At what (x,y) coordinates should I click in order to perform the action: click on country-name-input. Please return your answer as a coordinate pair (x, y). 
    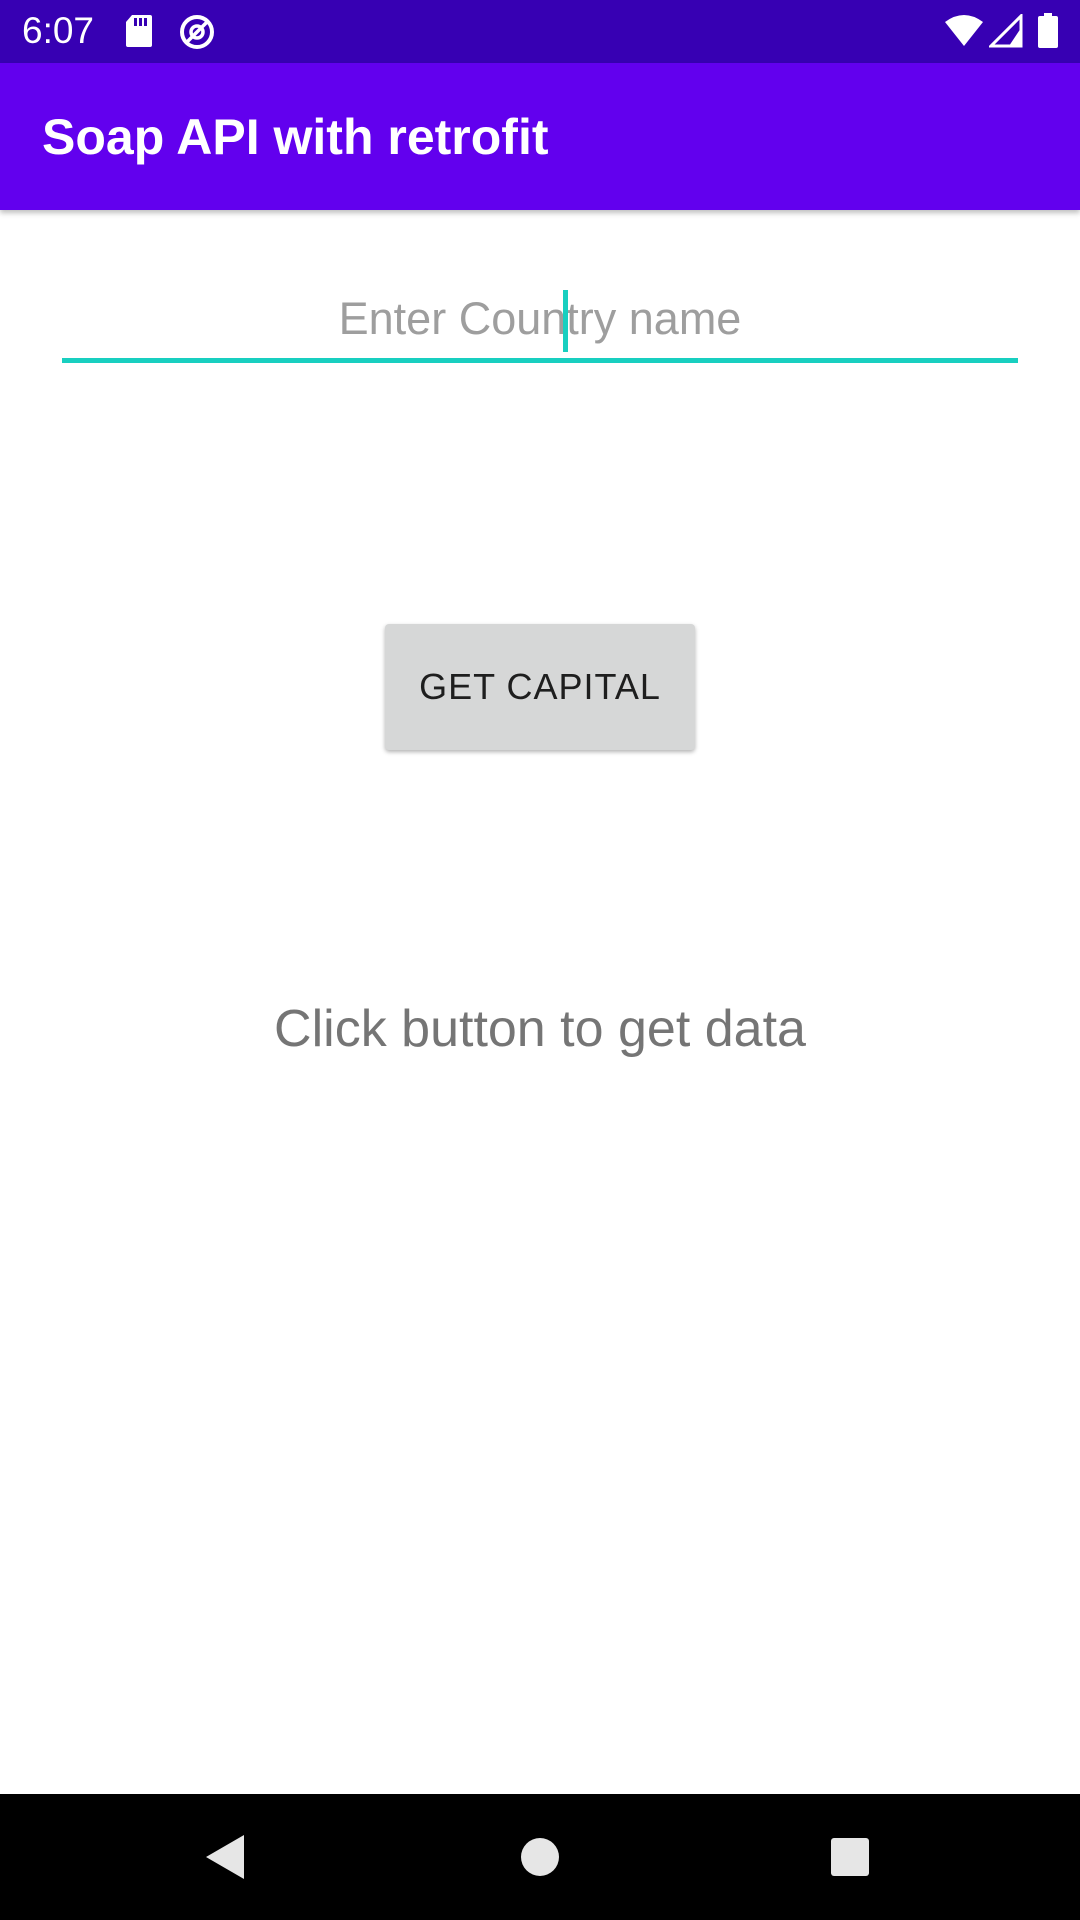
    Looking at the image, I should click on (540, 319).